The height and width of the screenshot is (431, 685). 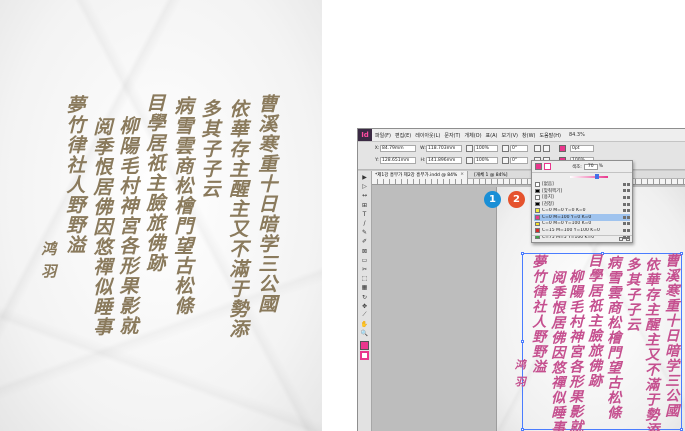 I want to click on free-transform-tool-icon: ⬚, so click(x=365, y=279).